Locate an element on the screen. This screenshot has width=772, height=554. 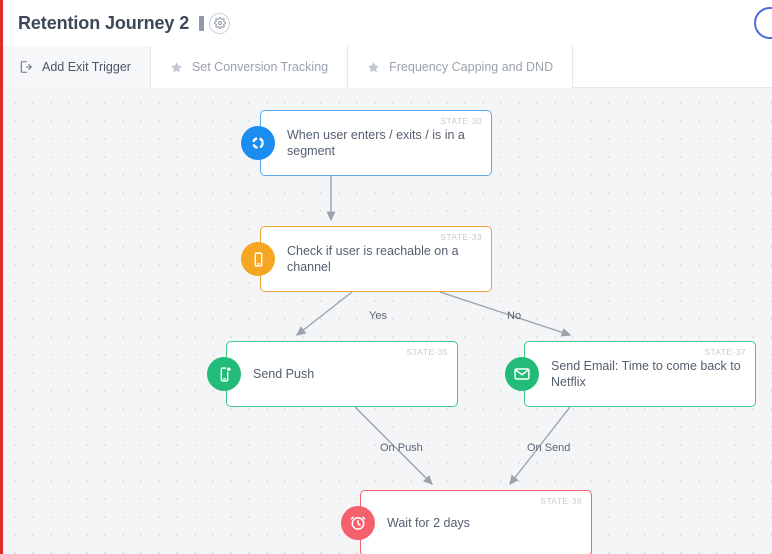
journey-node-state-35: STATE-35 Send Push is located at coordinates (332, 374).